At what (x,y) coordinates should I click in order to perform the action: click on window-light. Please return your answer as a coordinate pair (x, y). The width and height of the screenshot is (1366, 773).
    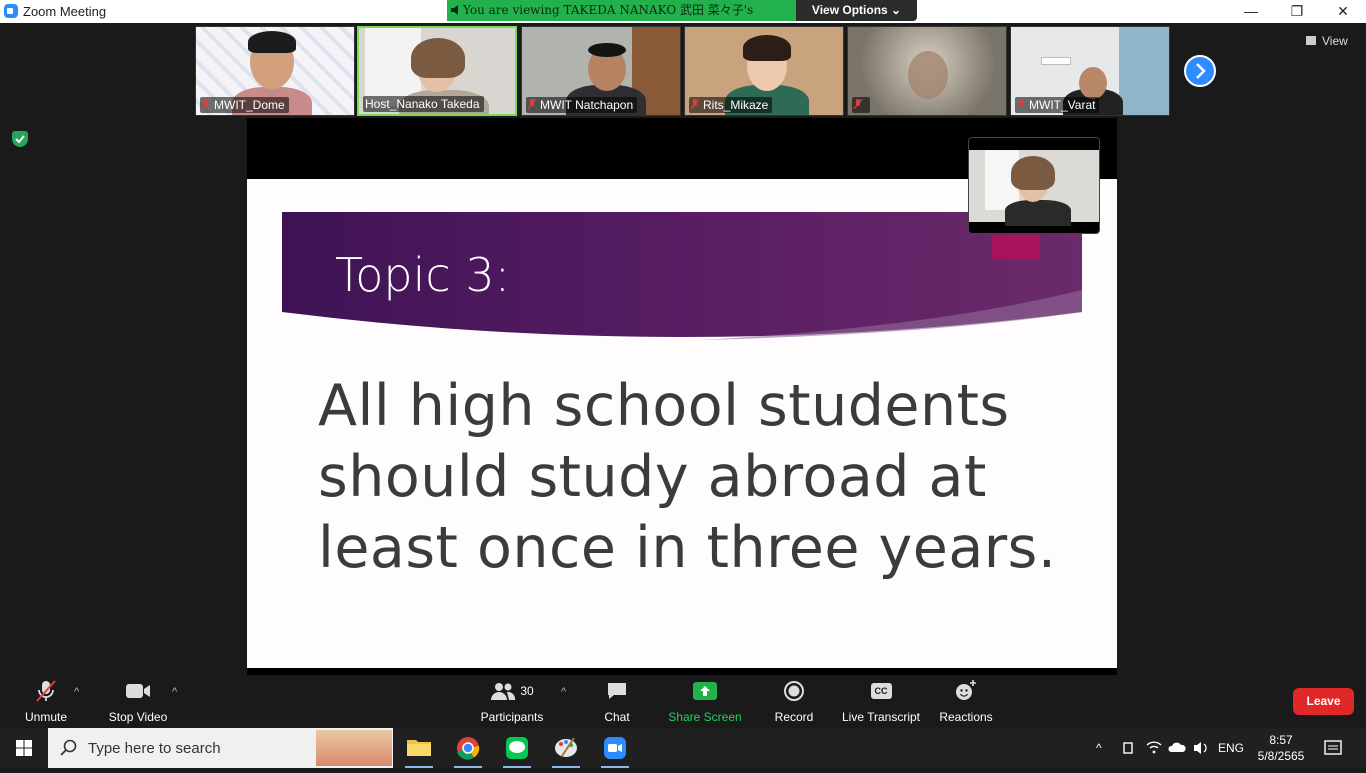
    Looking at the image, I should click on (1144, 71).